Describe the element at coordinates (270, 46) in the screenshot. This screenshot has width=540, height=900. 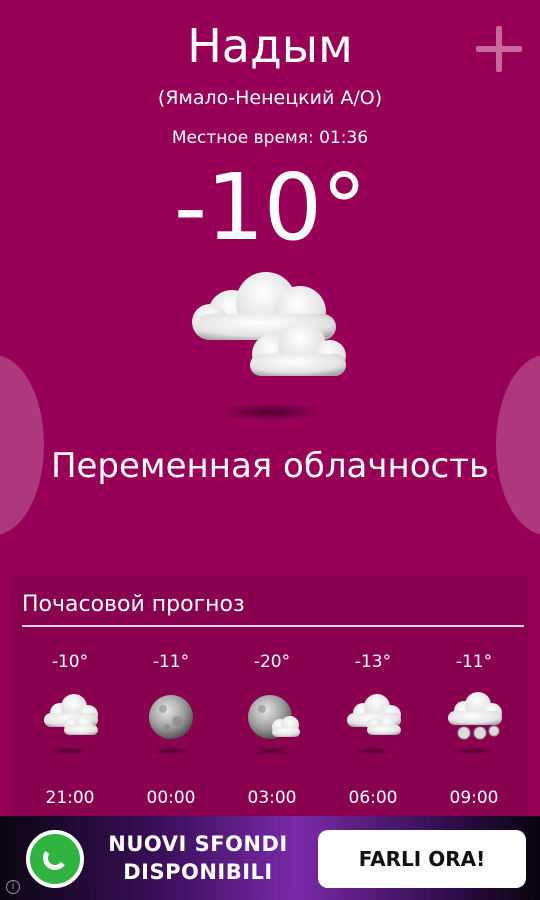
I see `city-name: Надым` at that location.